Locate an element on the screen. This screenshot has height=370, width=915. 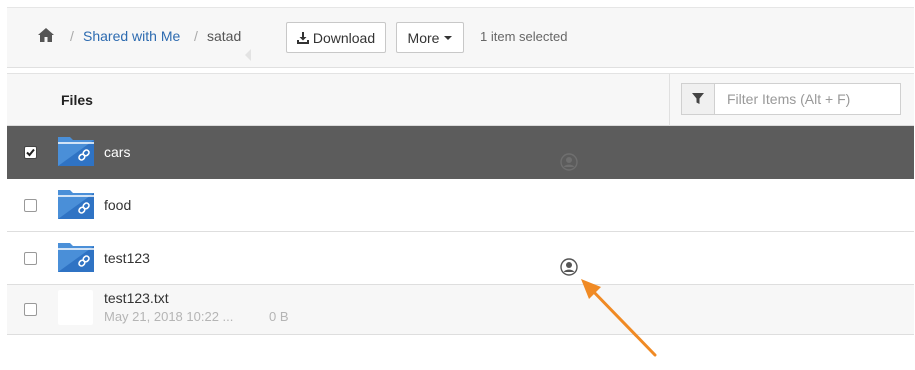
file-row-test123: test123 is located at coordinates (460, 258).